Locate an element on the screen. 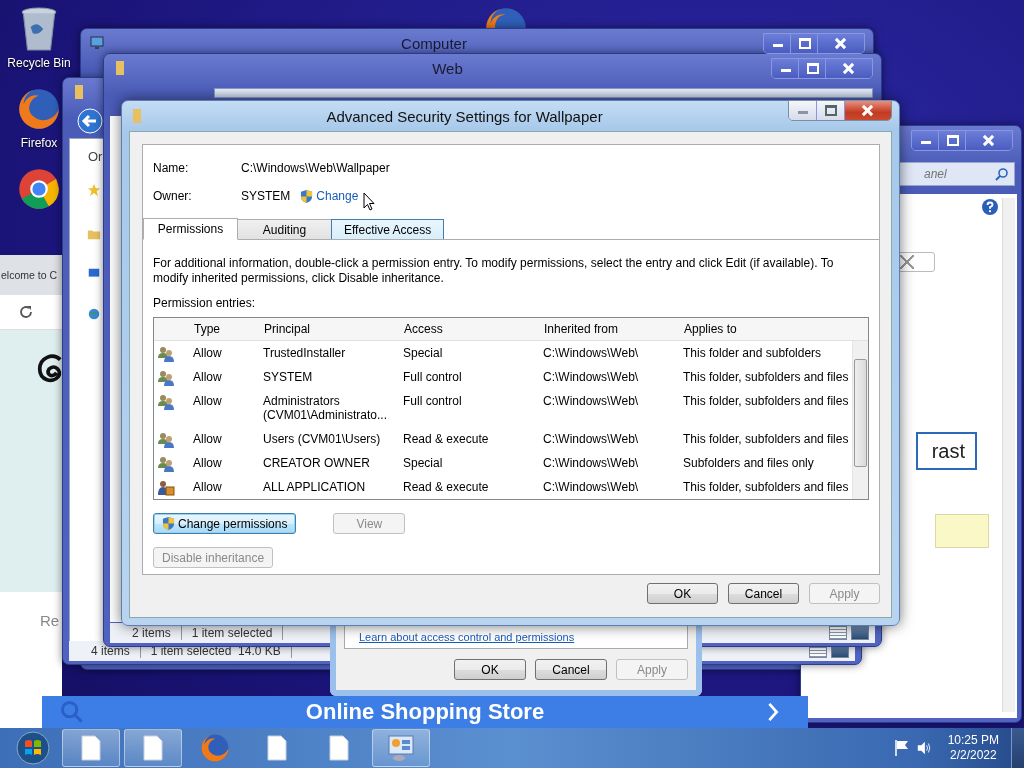 The width and height of the screenshot is (1024, 768). column-header: Access is located at coordinates (466, 329).